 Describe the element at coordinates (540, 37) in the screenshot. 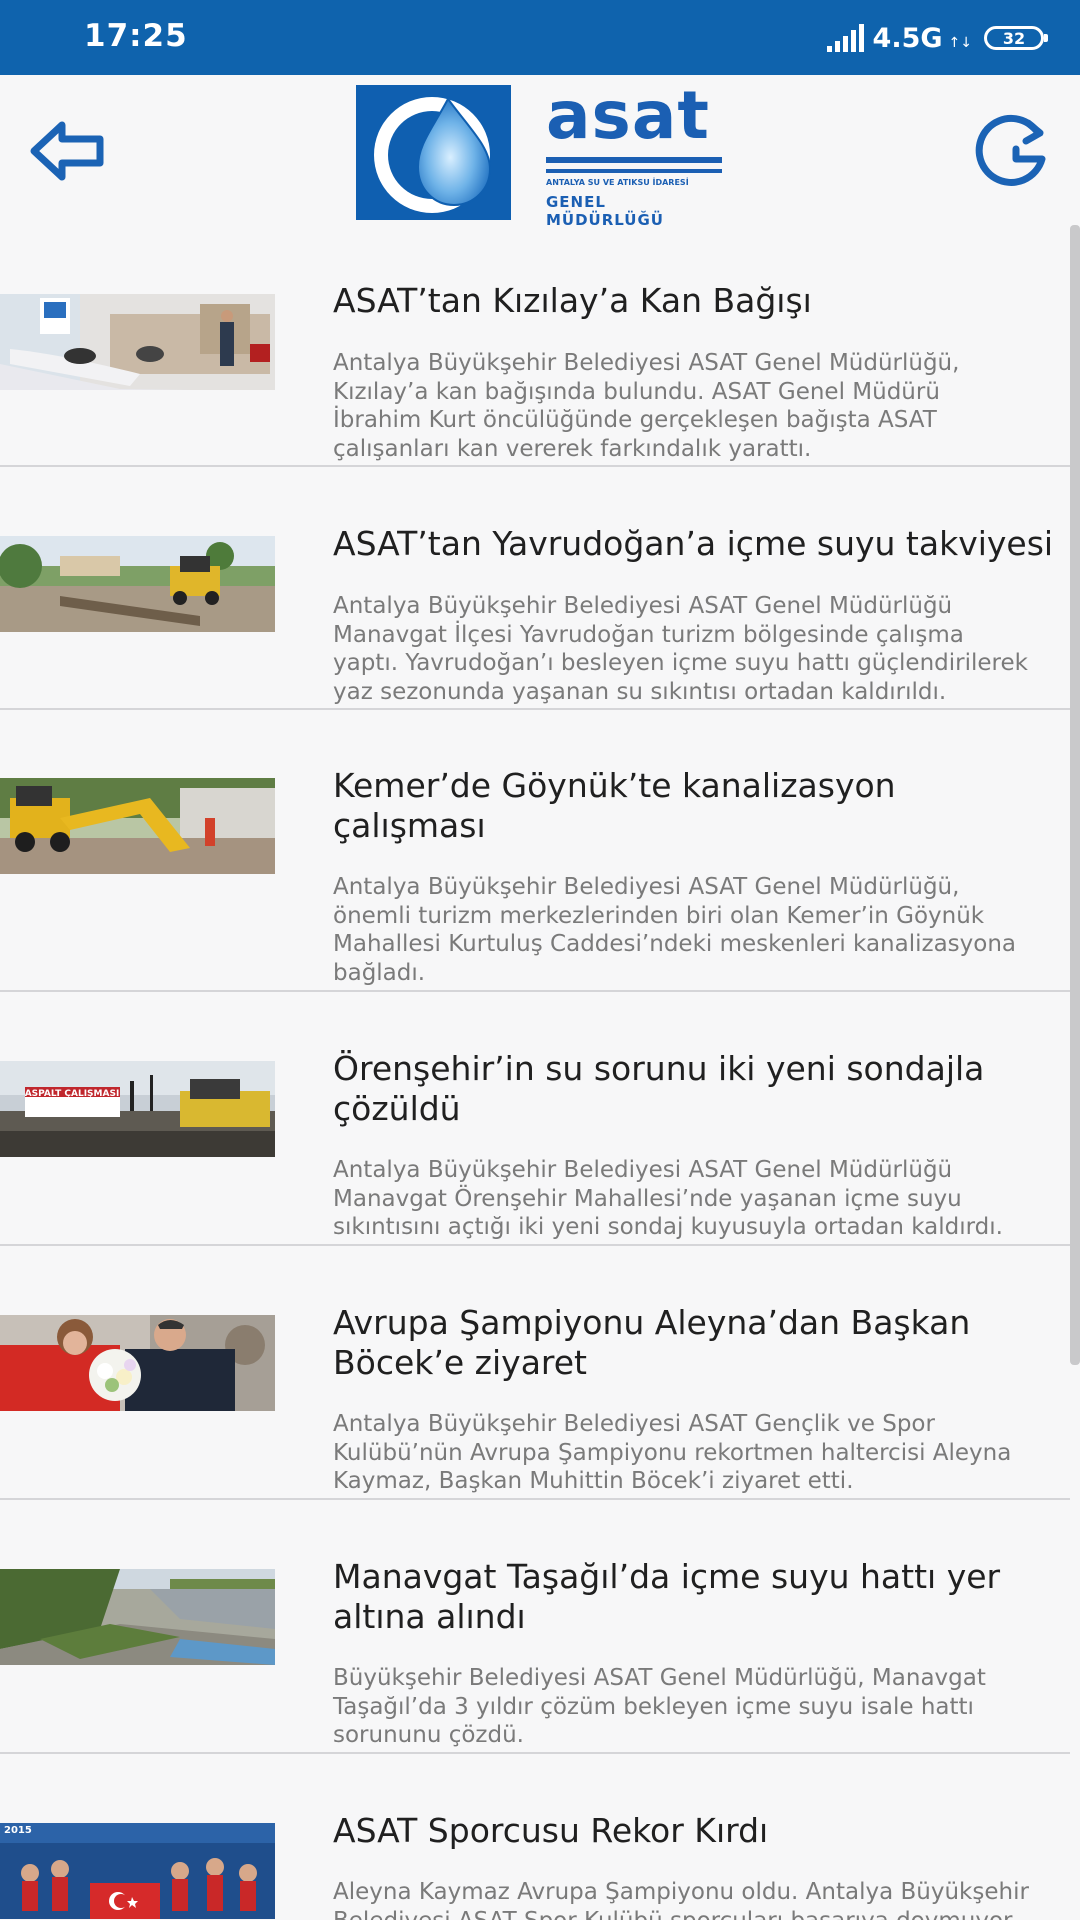

I see `status-bar: 17:25 4.5G ↑↓ 32` at that location.